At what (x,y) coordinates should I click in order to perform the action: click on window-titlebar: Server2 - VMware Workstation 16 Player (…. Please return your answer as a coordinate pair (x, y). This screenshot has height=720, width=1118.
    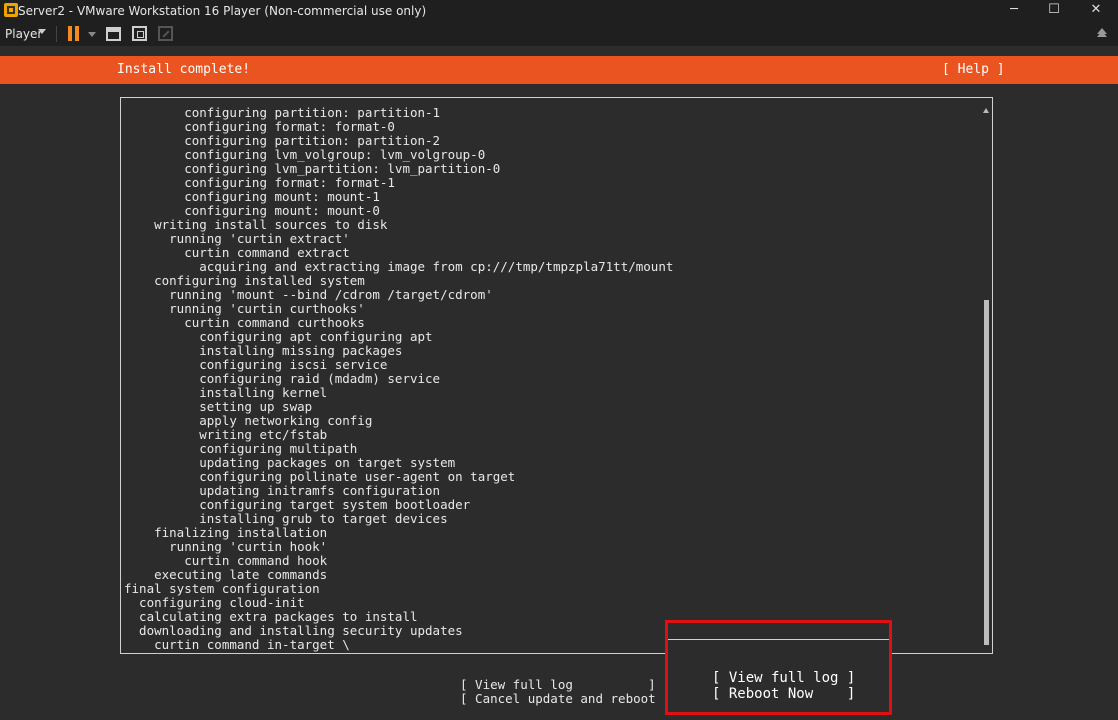
    Looking at the image, I should click on (559, 11).